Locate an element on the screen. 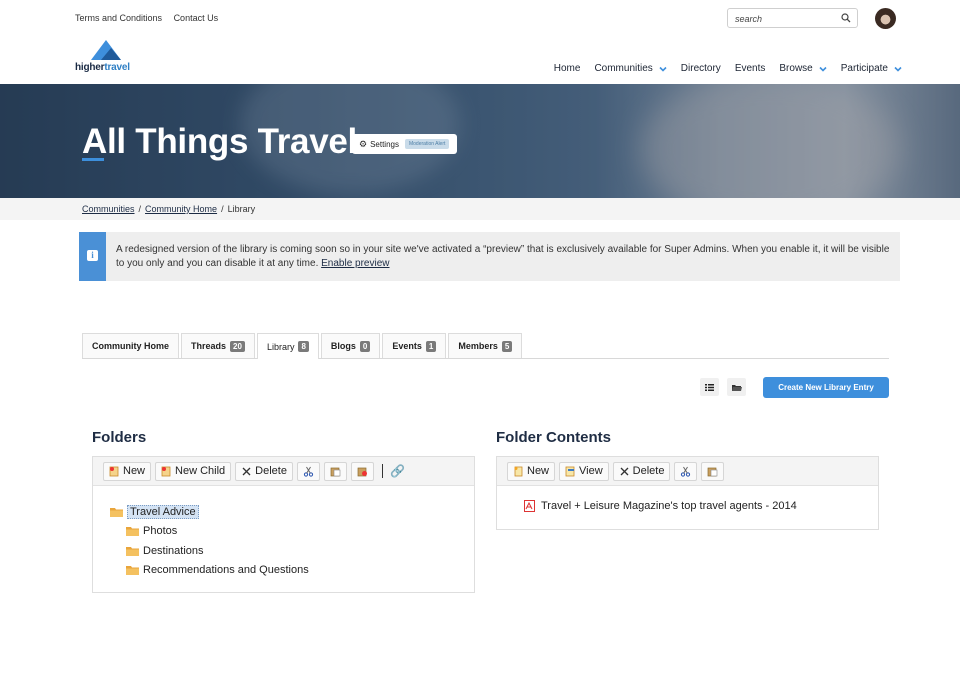 This screenshot has height=676, width=960. breadcrumb-bar: Communities / Community Home / Library is located at coordinates (480, 209).